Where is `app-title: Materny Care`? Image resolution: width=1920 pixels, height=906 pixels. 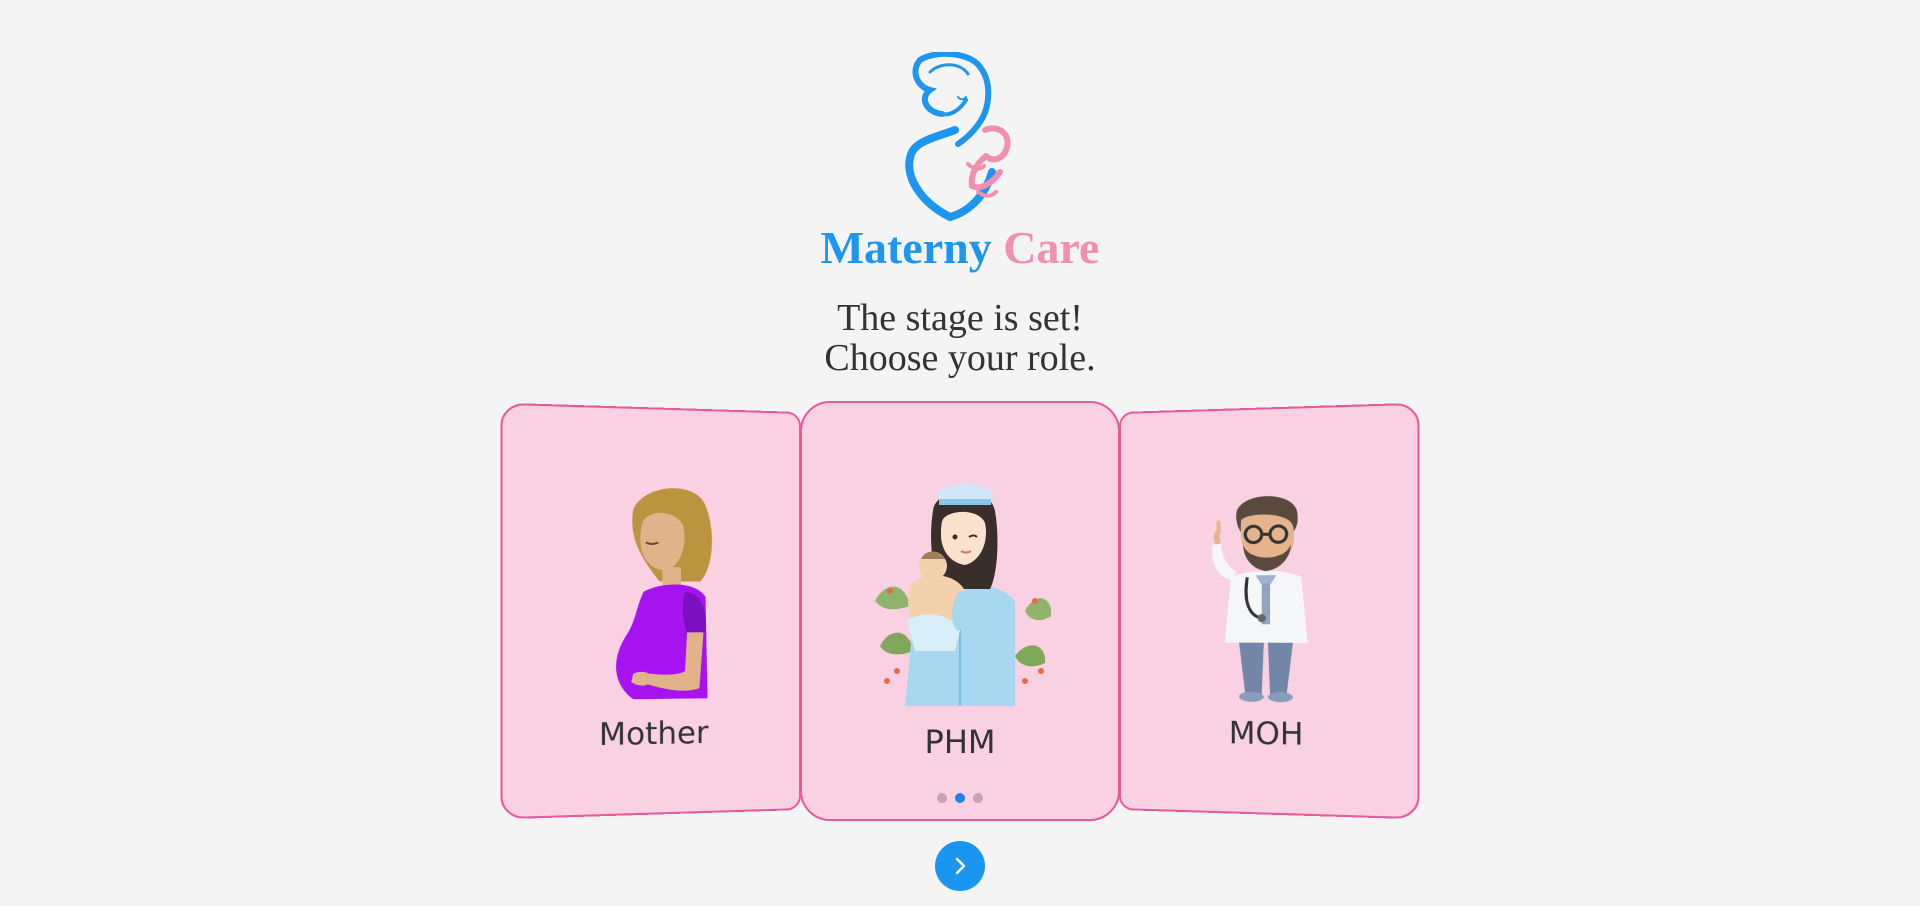 app-title: Materny Care is located at coordinates (960, 248).